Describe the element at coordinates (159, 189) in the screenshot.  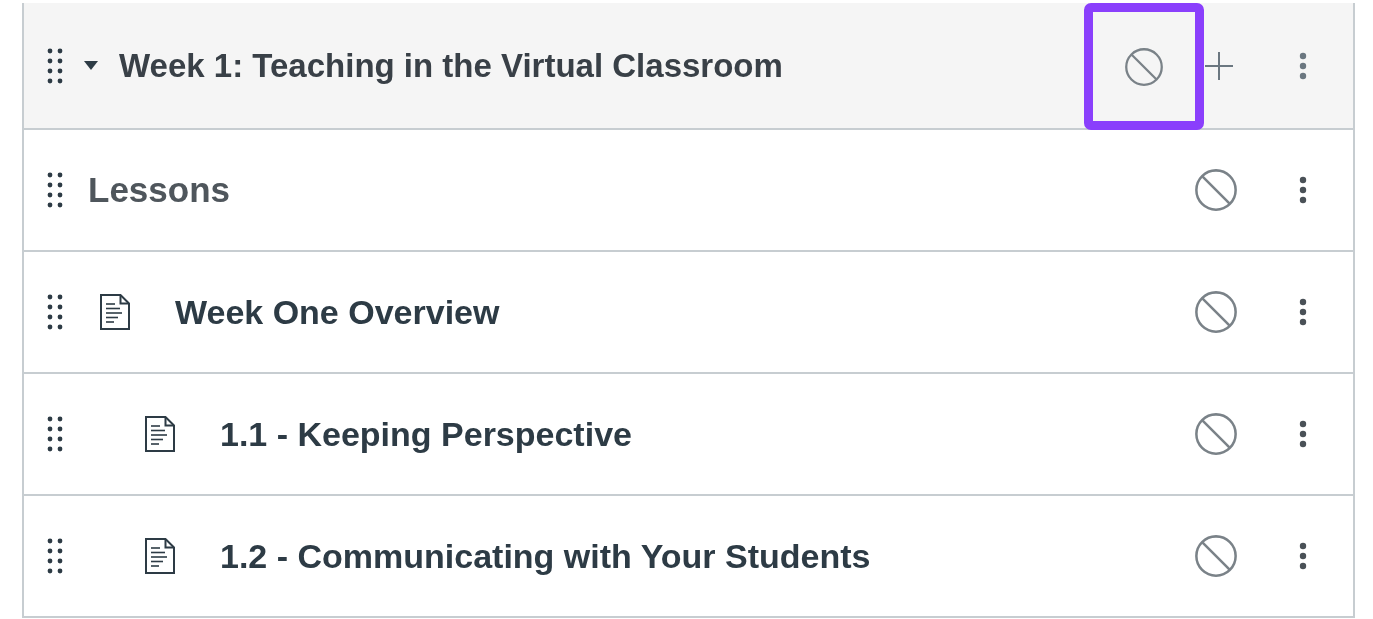
I see `subheader-title: Lessons` at that location.